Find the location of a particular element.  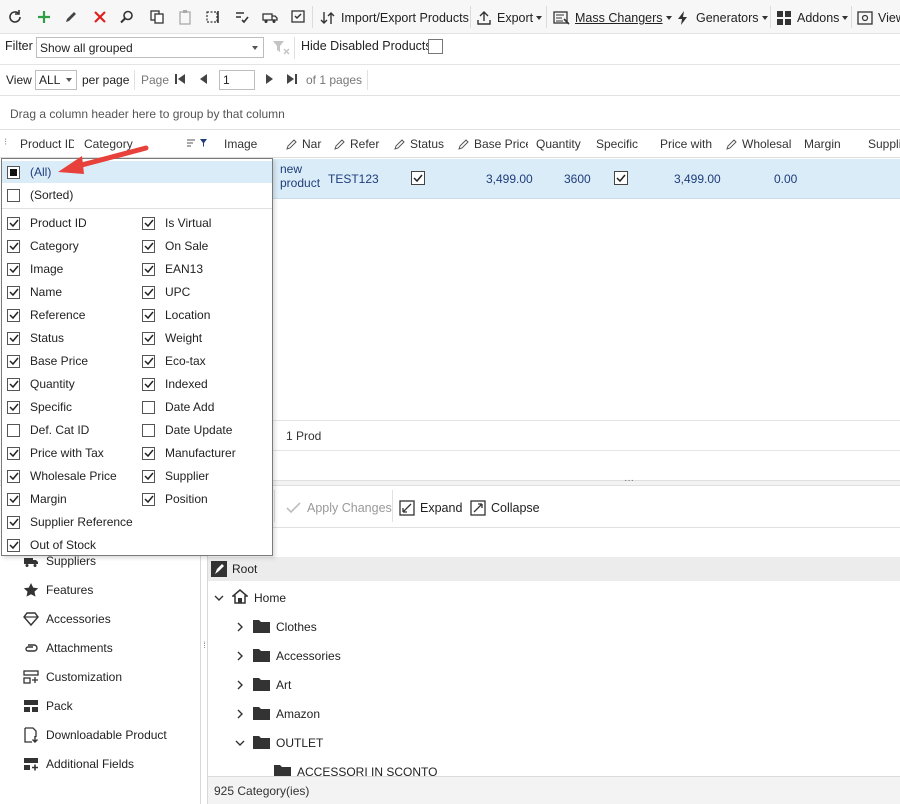

clear-filter-icon is located at coordinates (281, 48).